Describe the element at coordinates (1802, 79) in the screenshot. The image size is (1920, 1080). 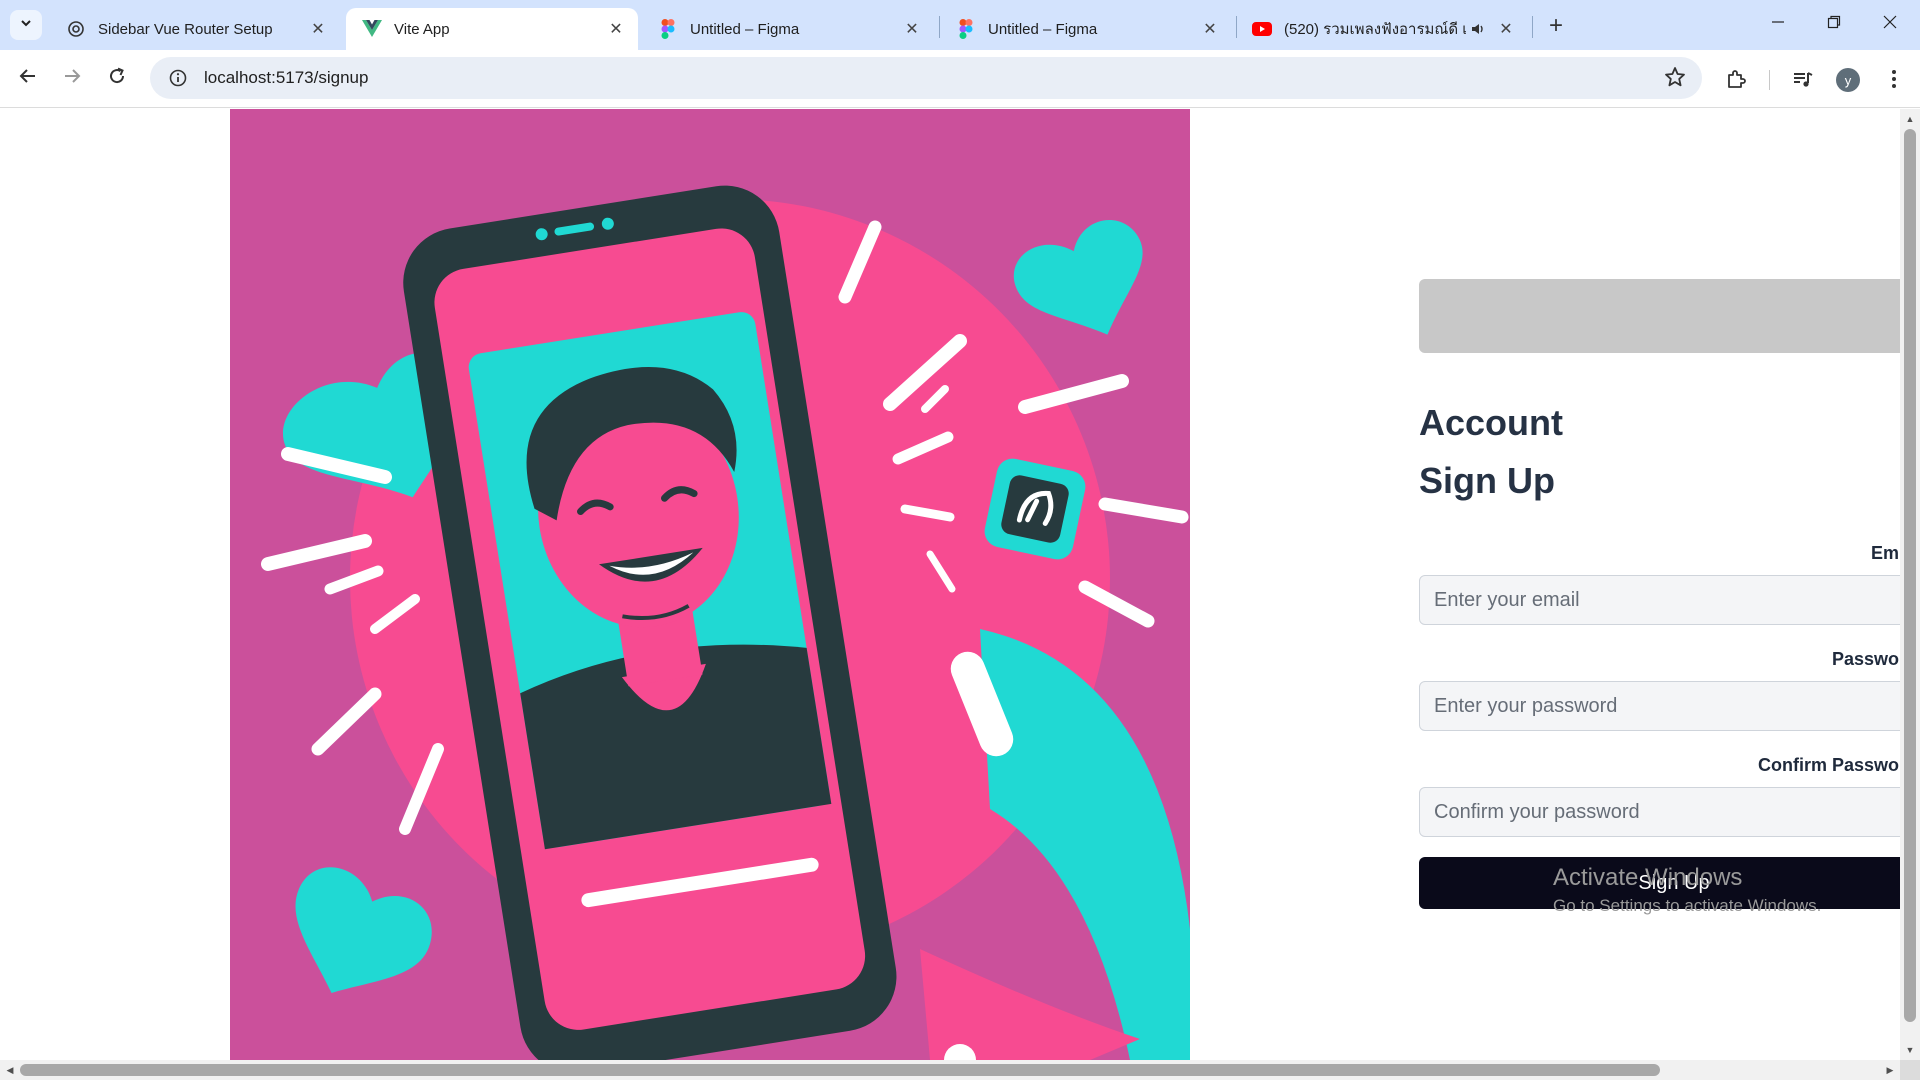
I see `media-control-icon` at that location.